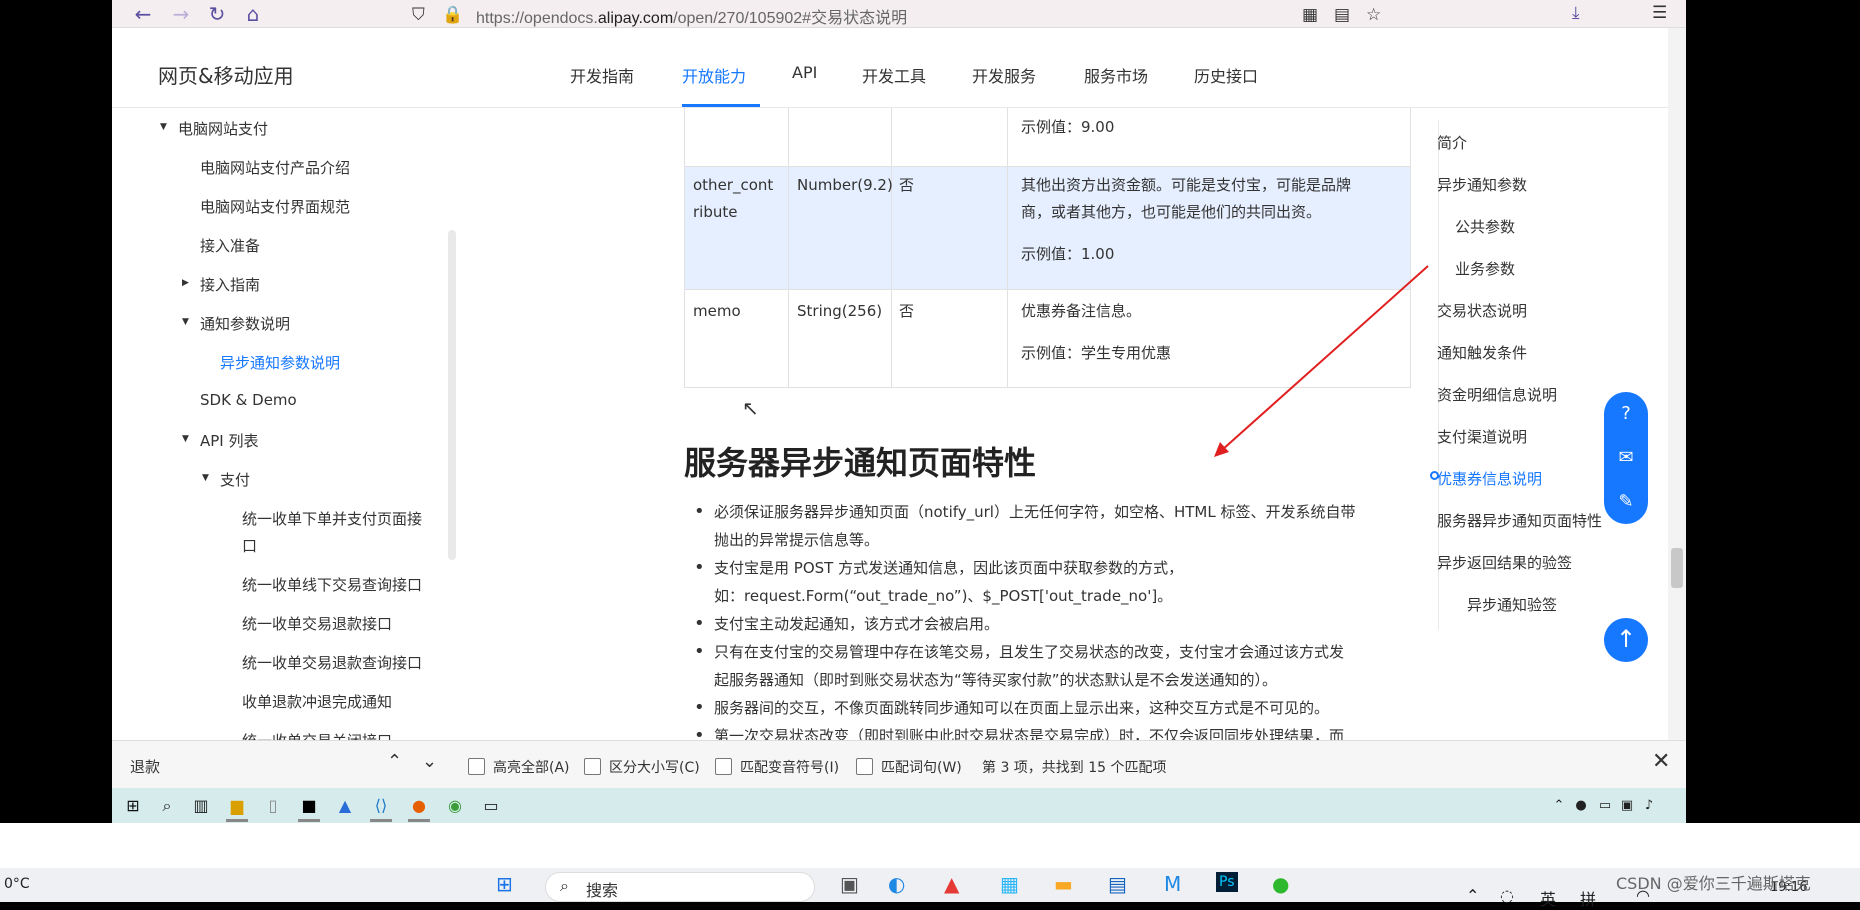 The height and width of the screenshot is (910, 1860). What do you see at coordinates (332, 662) in the screenshot?
I see `sidebar-item-refund-query: 统一收单交易退款查询接口` at bounding box center [332, 662].